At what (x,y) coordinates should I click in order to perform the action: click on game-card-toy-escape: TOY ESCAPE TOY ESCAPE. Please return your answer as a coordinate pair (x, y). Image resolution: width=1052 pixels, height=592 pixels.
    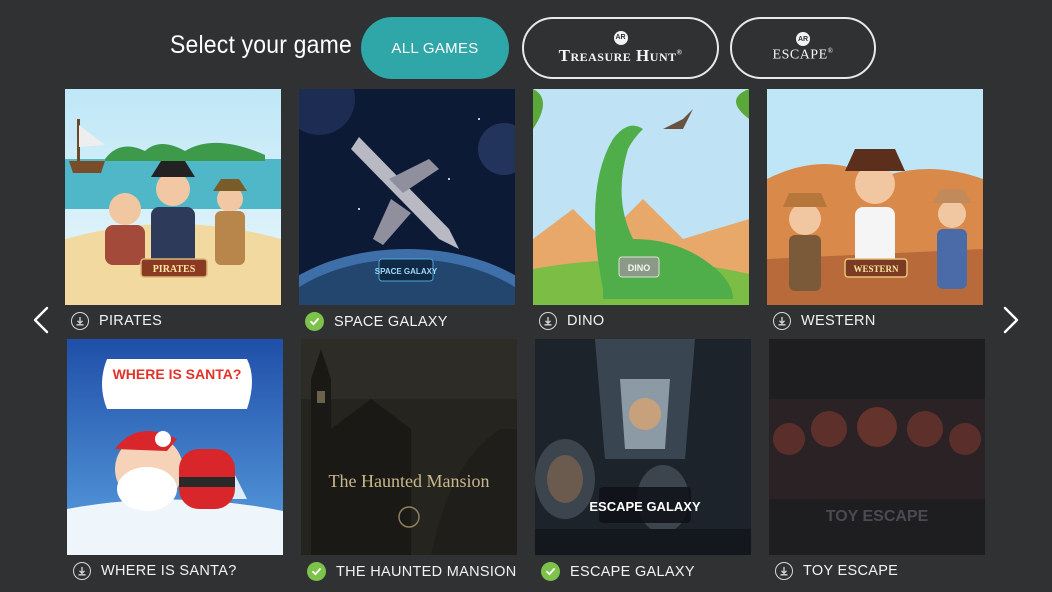
    Looking at the image, I should click on (877, 459).